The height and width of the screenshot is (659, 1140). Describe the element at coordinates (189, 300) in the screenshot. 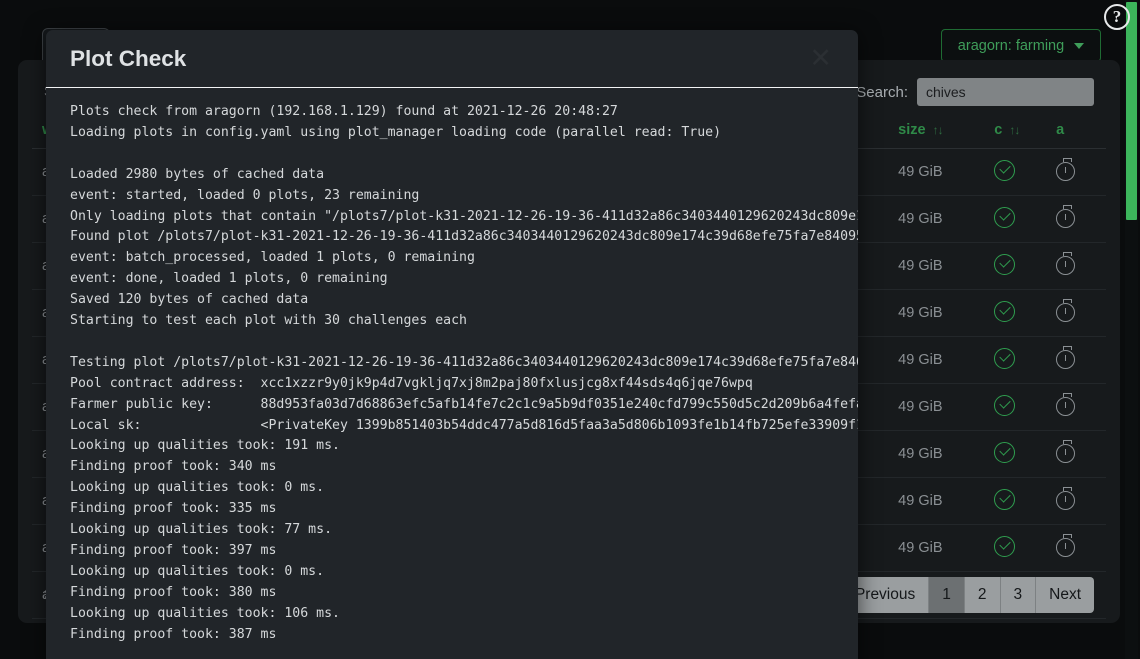

I see `log-line: Saved 120 bytes of cached data` at that location.